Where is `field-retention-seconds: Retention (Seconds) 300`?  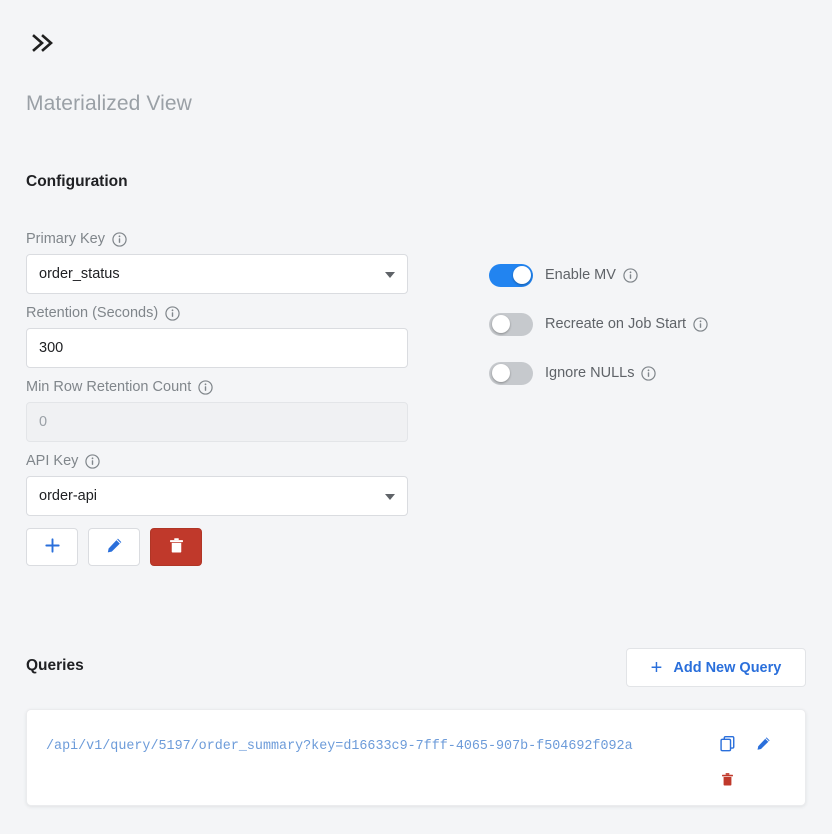
field-retention-seconds: Retention (Seconds) 300 is located at coordinates (217, 337).